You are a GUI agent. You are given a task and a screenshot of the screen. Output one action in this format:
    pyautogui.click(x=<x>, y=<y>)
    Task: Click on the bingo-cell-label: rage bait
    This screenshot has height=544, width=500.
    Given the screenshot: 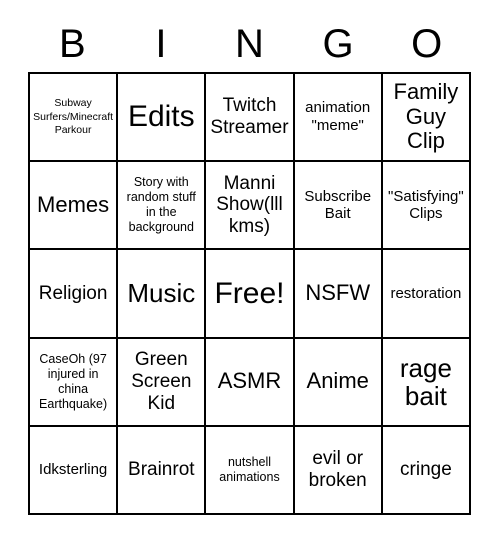 What is the action you would take?
    pyautogui.click(x=425, y=381)
    